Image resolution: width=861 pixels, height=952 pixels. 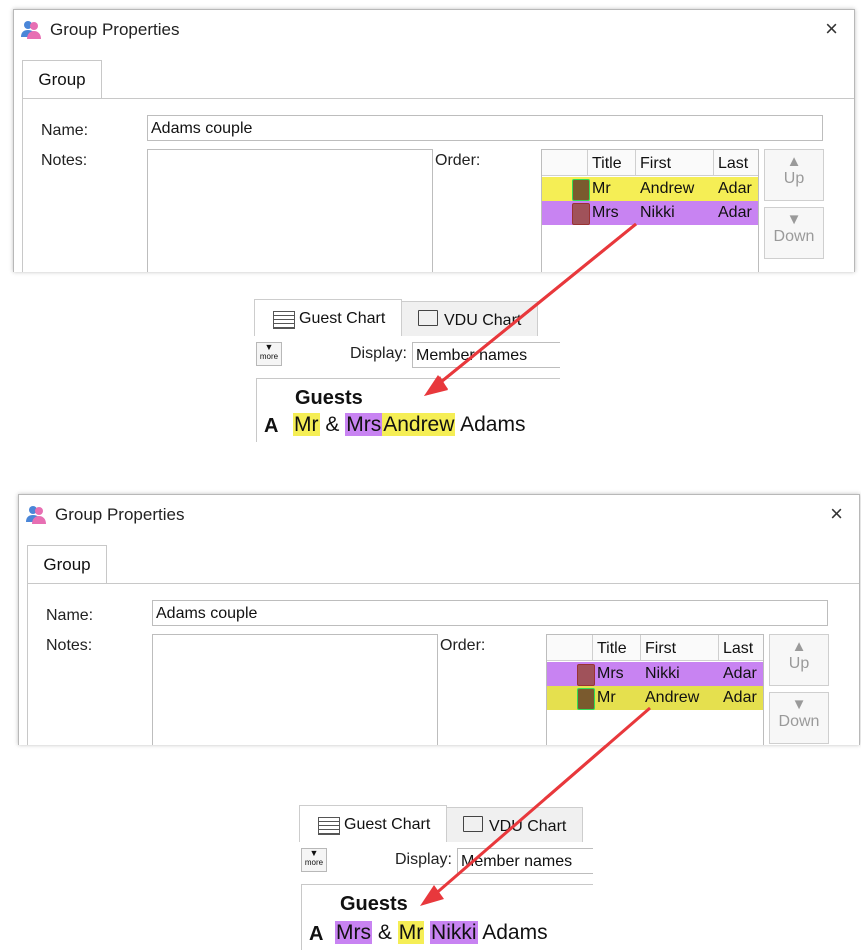 What do you see at coordinates (528, 826) in the screenshot?
I see `tab-vdu-chart-label: VDU Chart` at bounding box center [528, 826].